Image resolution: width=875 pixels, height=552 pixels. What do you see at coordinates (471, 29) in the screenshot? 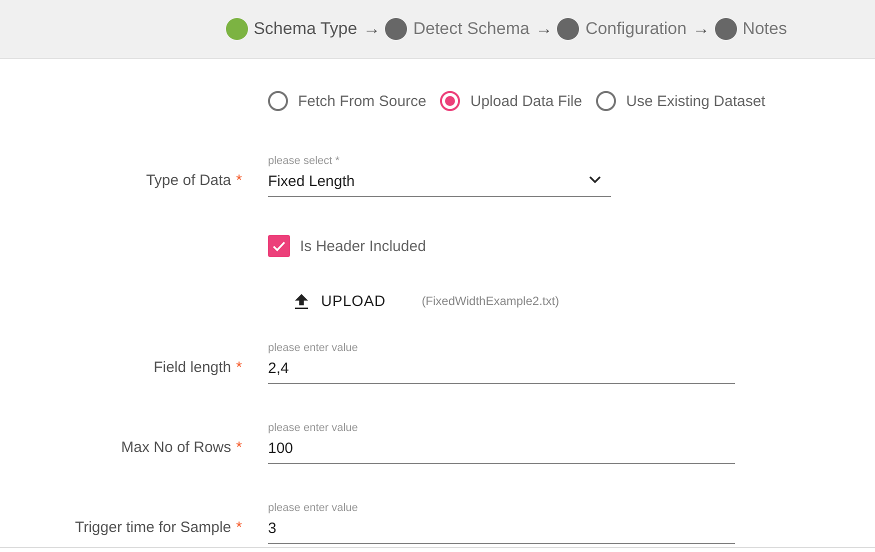
I see `step-label: Detect Schema` at bounding box center [471, 29].